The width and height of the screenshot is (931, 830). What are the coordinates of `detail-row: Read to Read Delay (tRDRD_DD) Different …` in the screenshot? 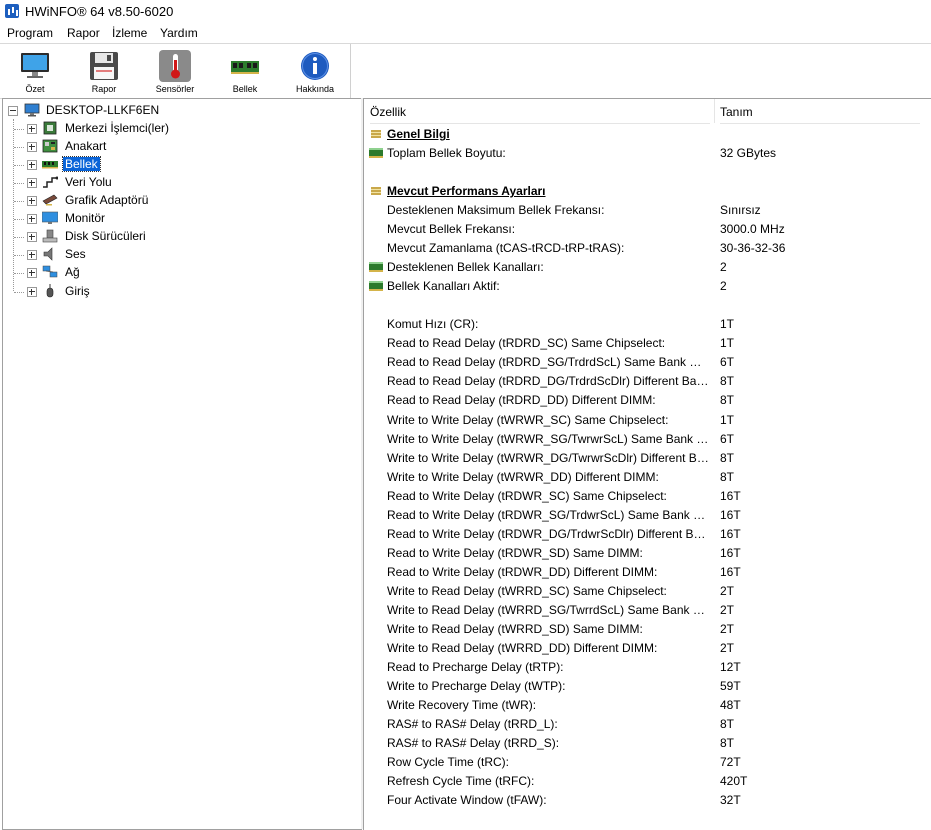 It's located at (647, 400).